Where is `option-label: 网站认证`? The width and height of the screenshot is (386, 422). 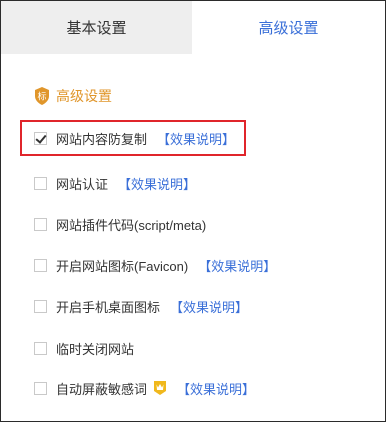
option-label: 网站认证 is located at coordinates (82, 184).